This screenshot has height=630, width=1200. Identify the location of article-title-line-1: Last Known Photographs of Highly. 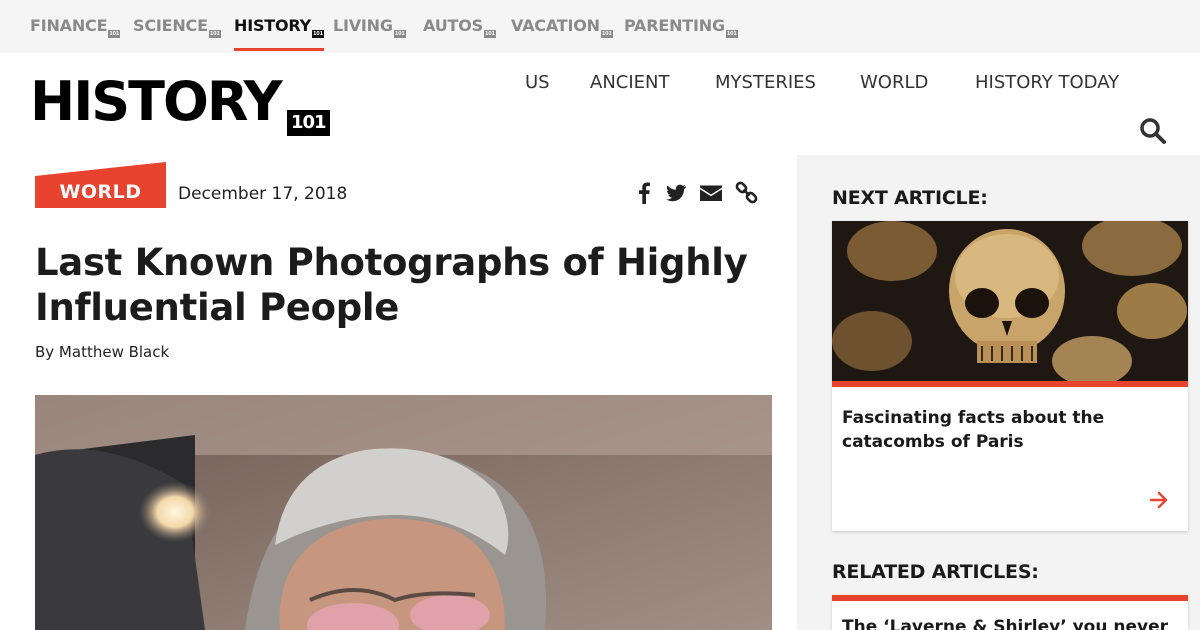
(391, 262).